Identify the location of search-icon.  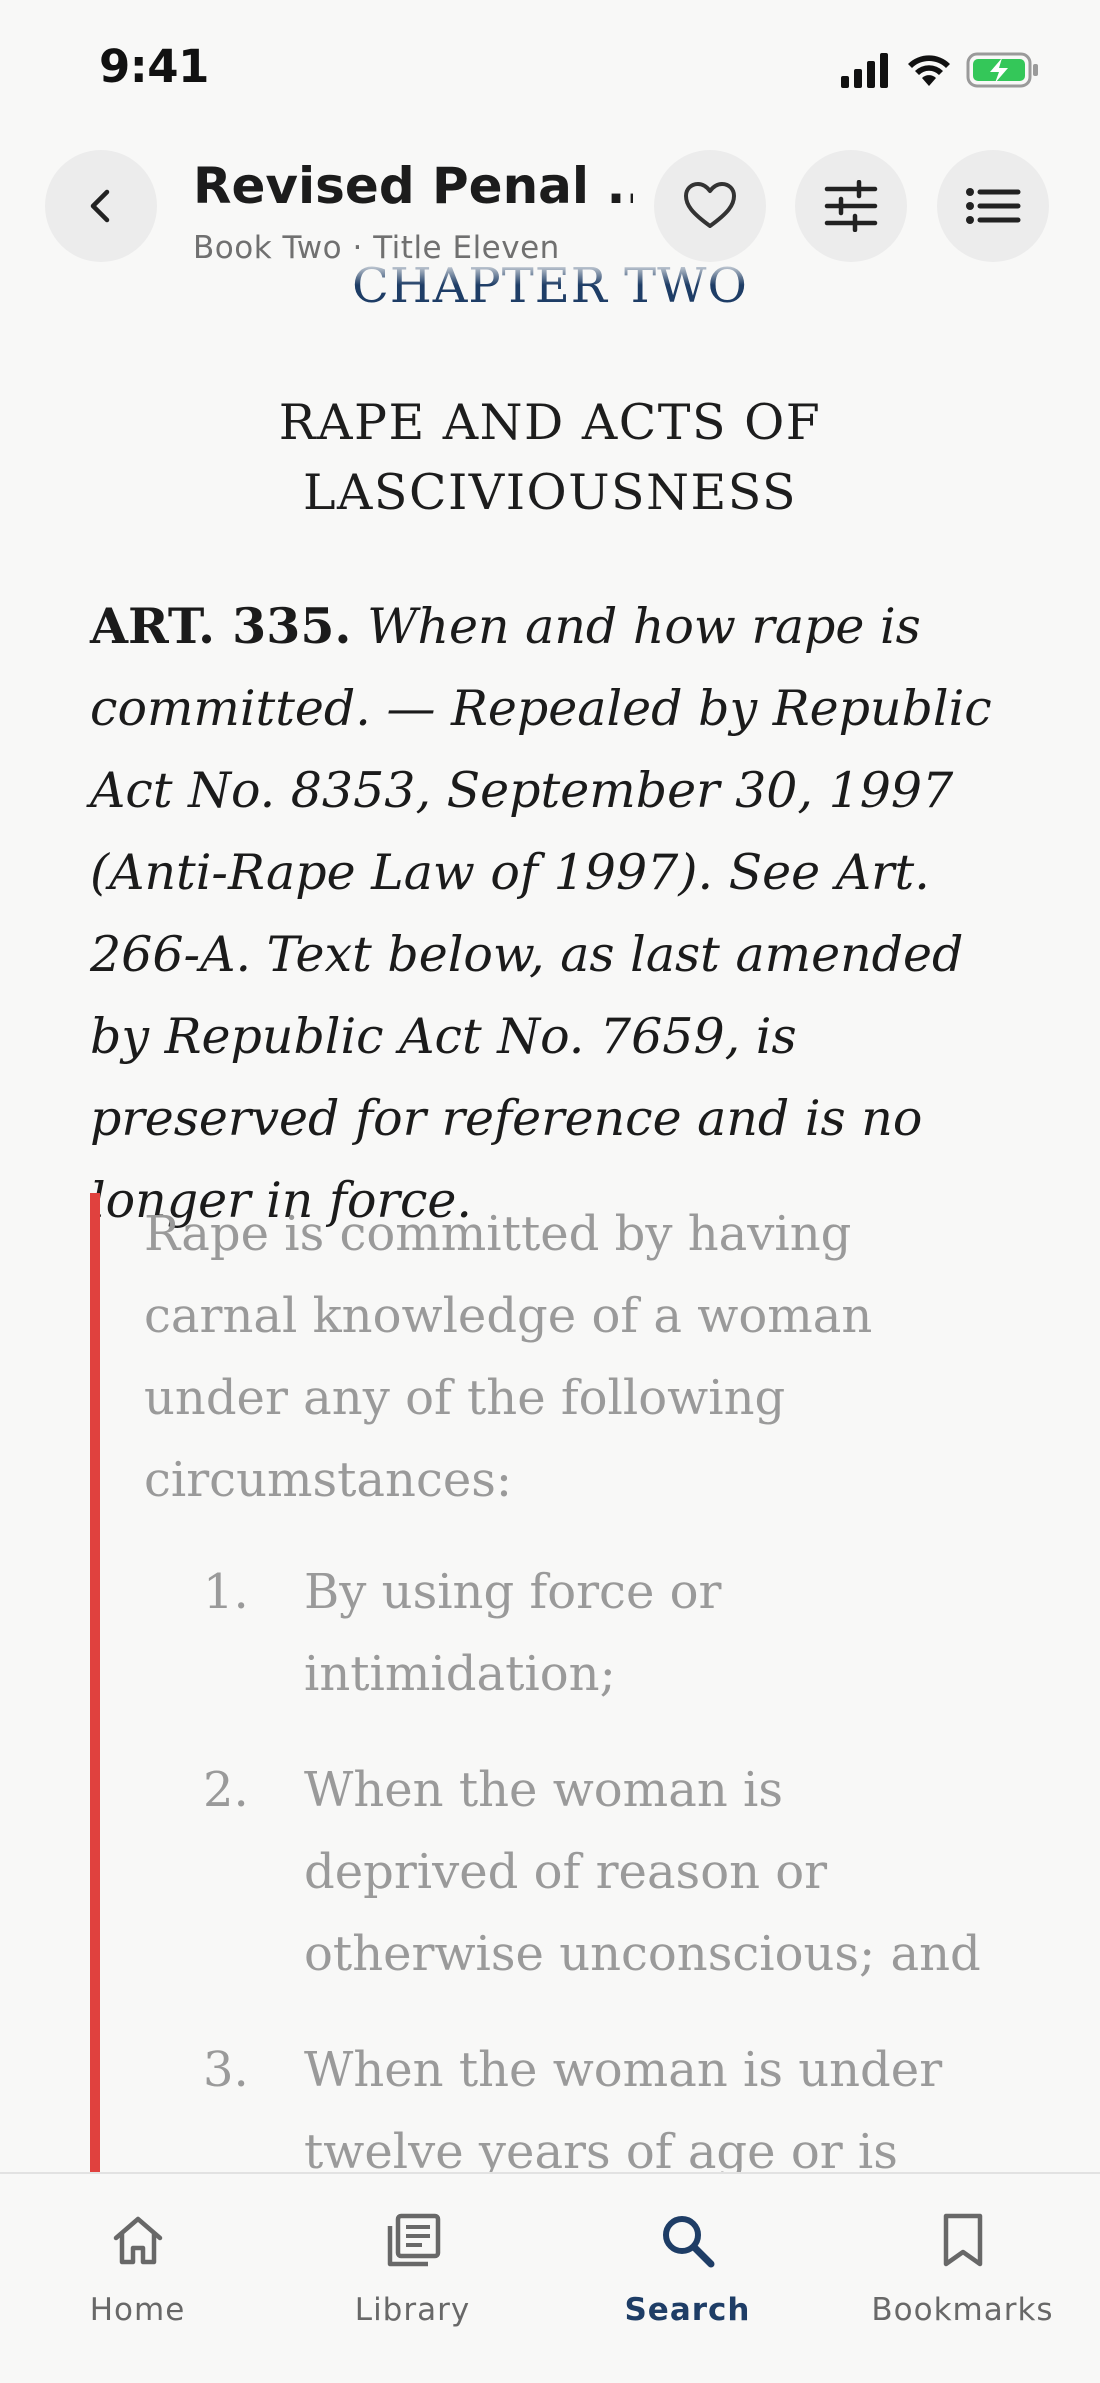
(688, 2242).